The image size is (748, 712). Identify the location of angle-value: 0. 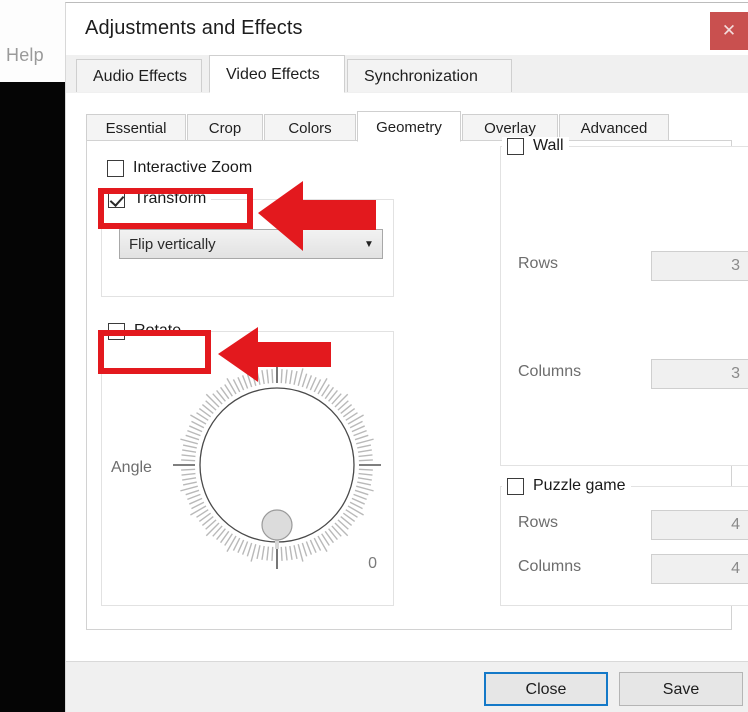
(372, 563).